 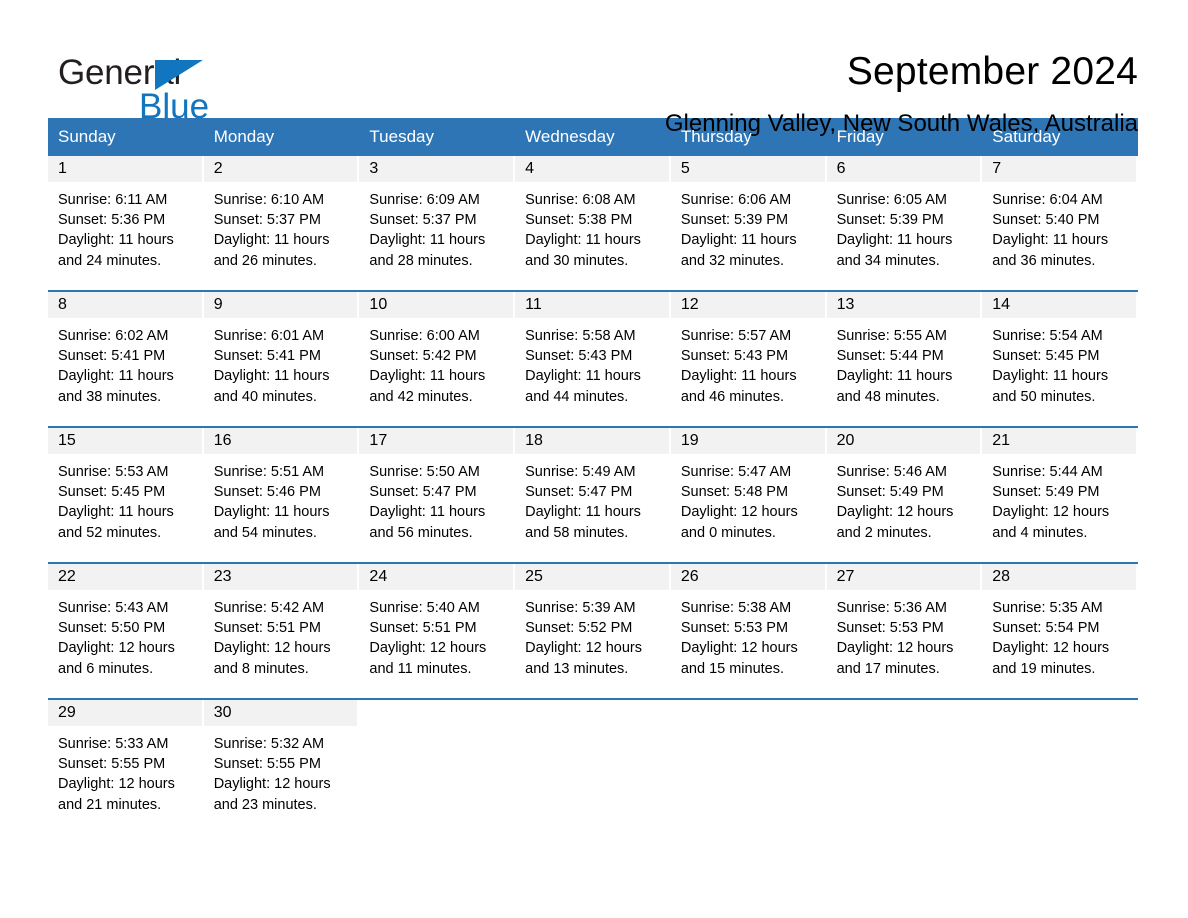 I want to click on daylight-text: Daylight: 11 hours and 44 minutes., so click(x=583, y=386).